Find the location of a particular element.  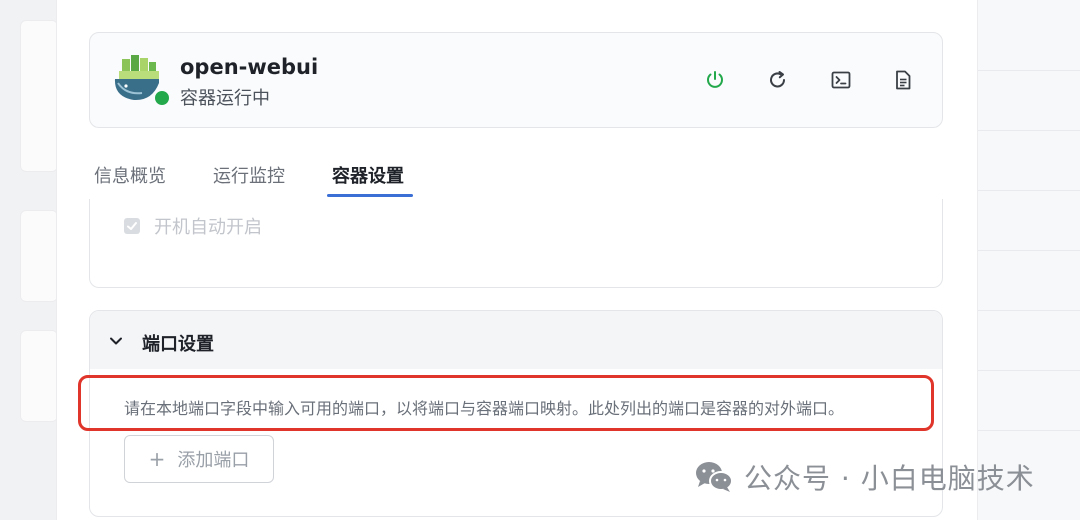

watermark: 公众号 · 小白电脑技术 is located at coordinates (864, 477).